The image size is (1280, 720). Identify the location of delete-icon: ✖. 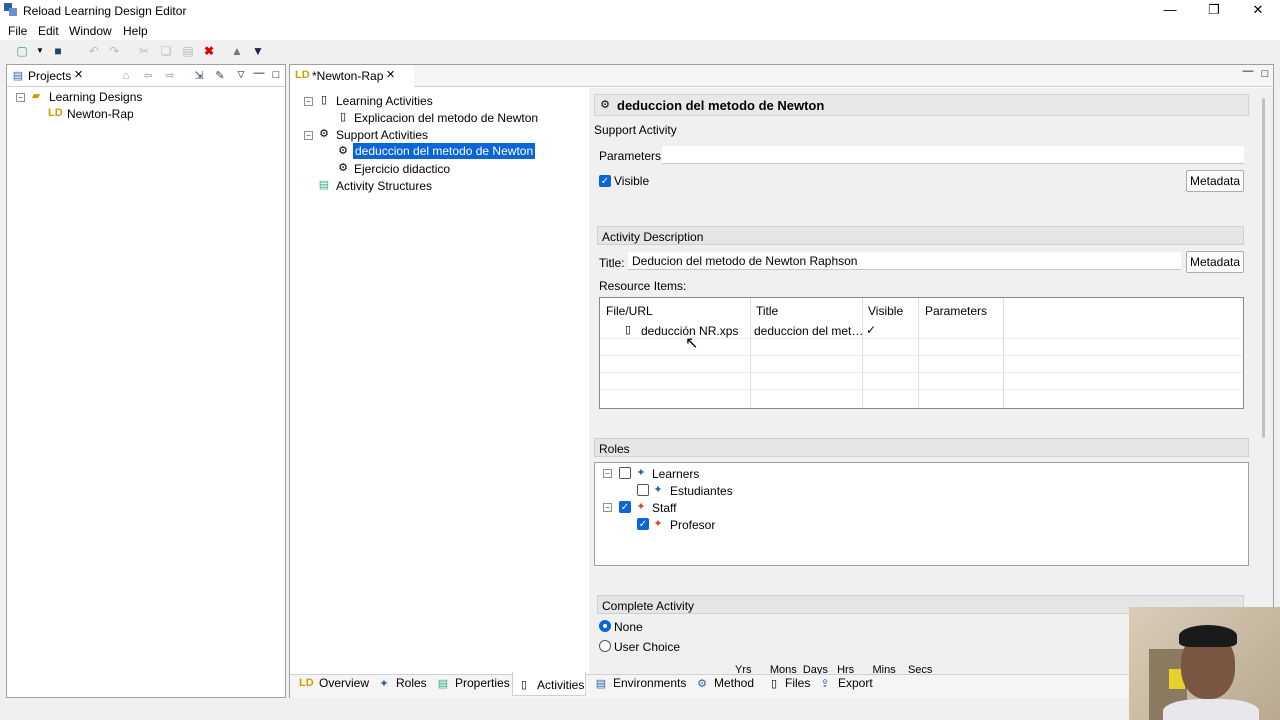
(209, 51).